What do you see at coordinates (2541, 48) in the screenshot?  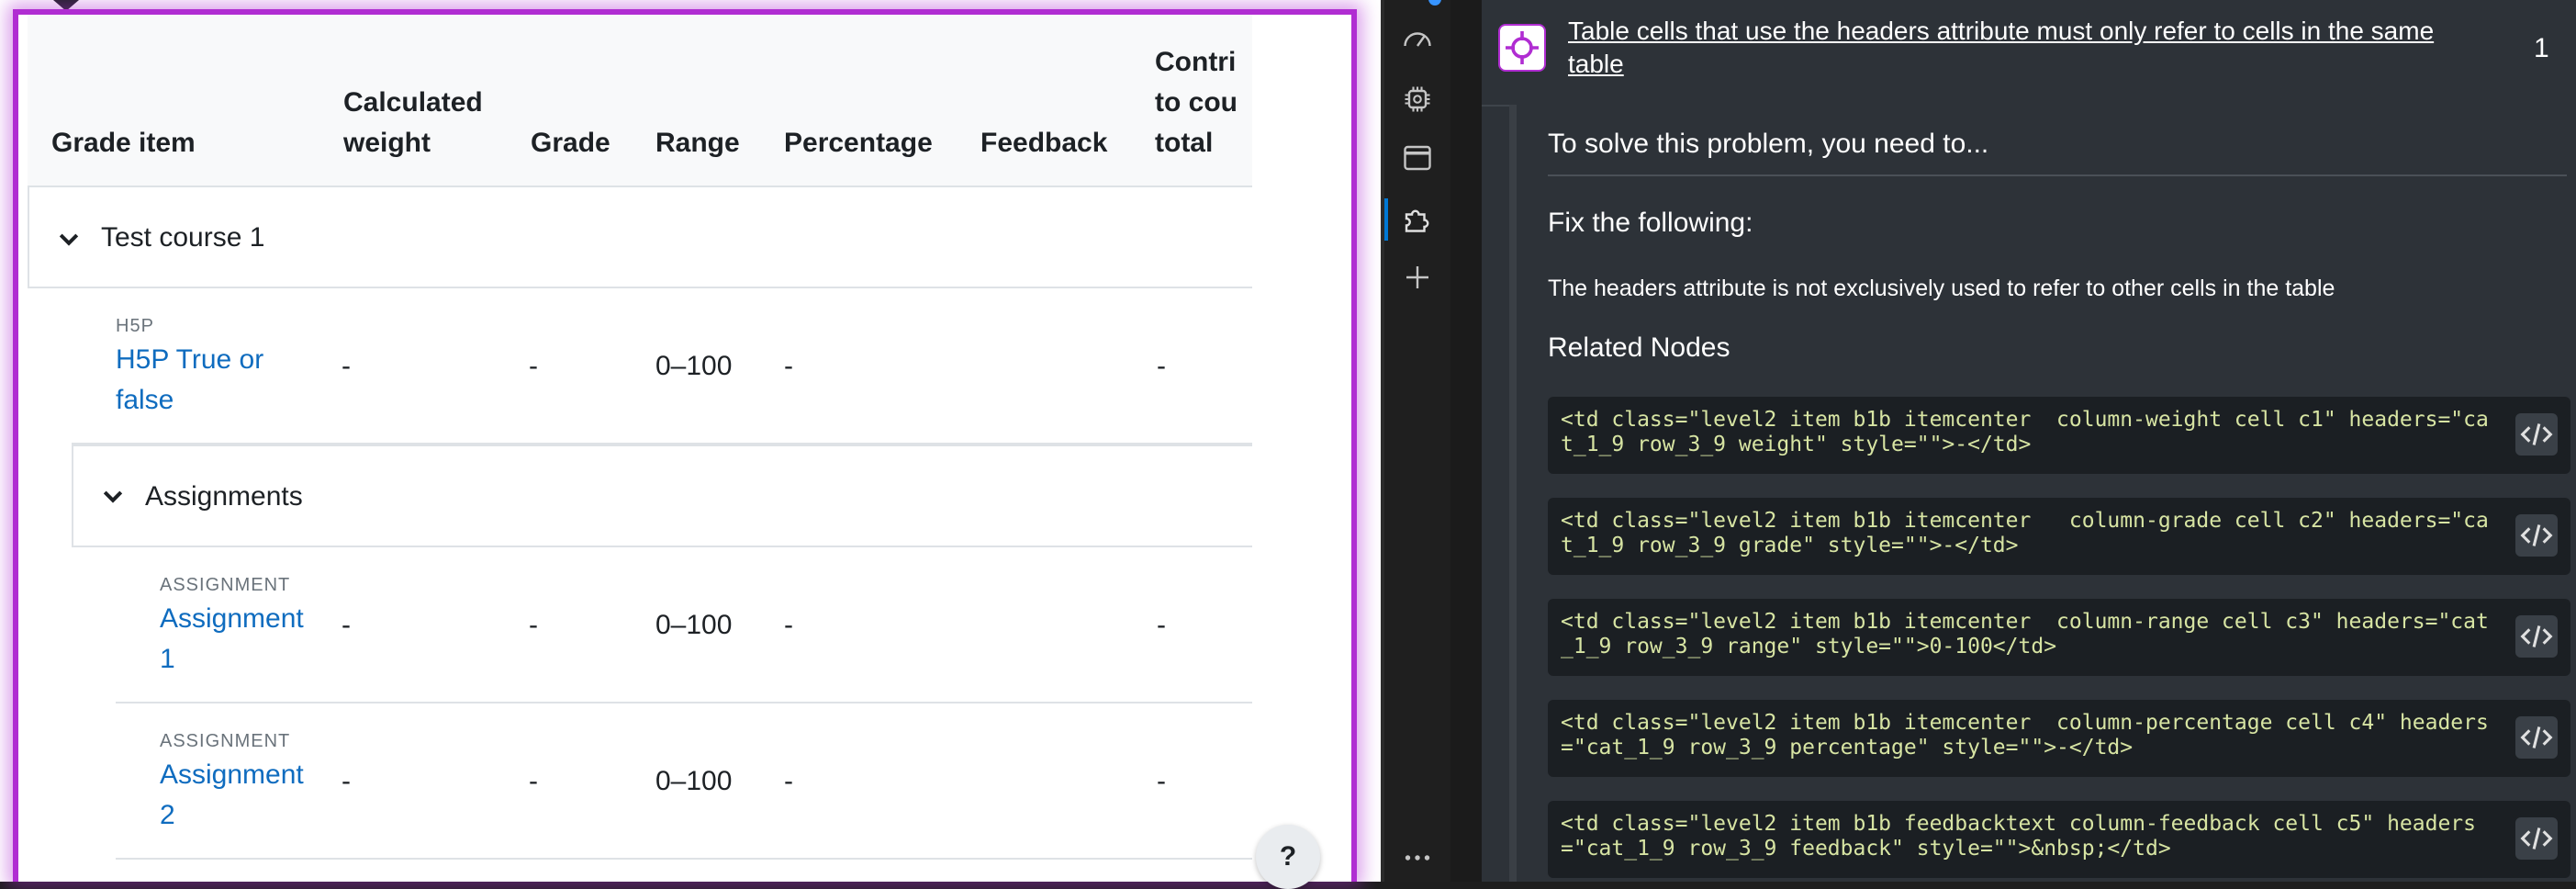 I see `issue-count: 1` at bounding box center [2541, 48].